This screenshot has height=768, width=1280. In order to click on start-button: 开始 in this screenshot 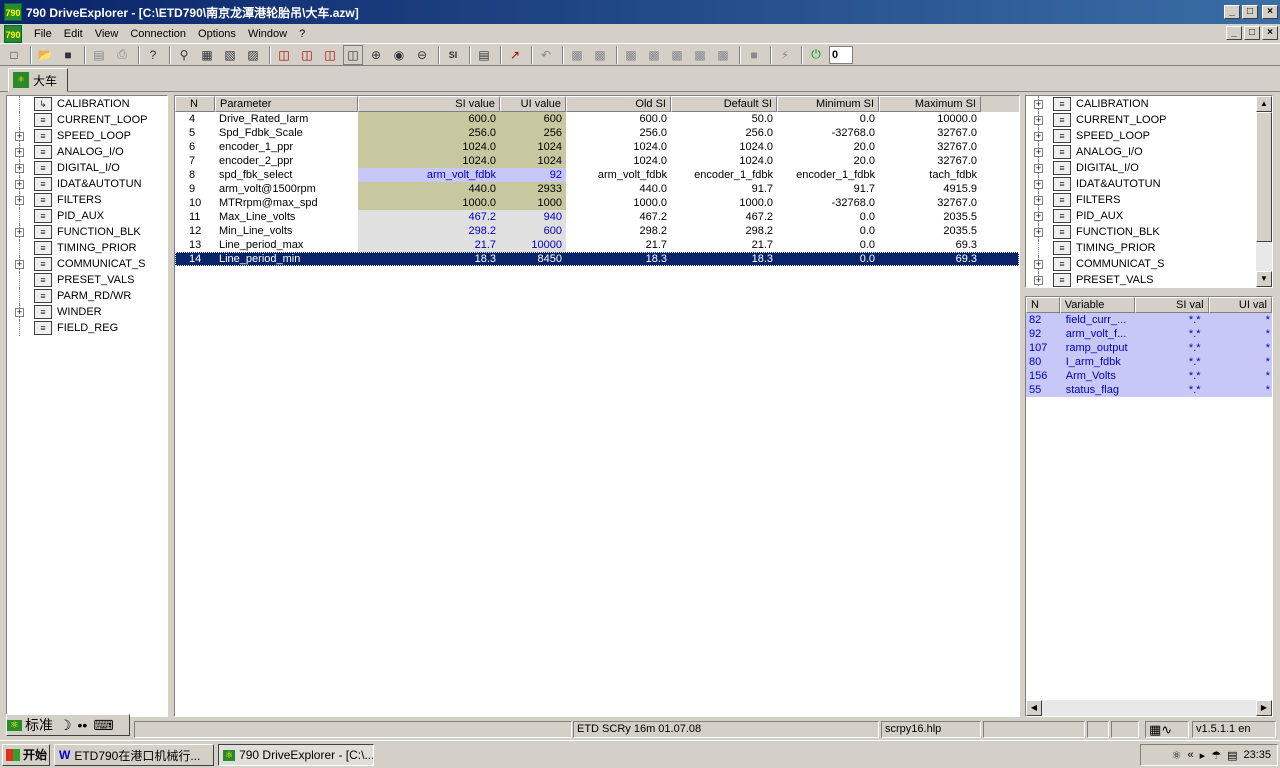, I will do `click(26, 754)`.